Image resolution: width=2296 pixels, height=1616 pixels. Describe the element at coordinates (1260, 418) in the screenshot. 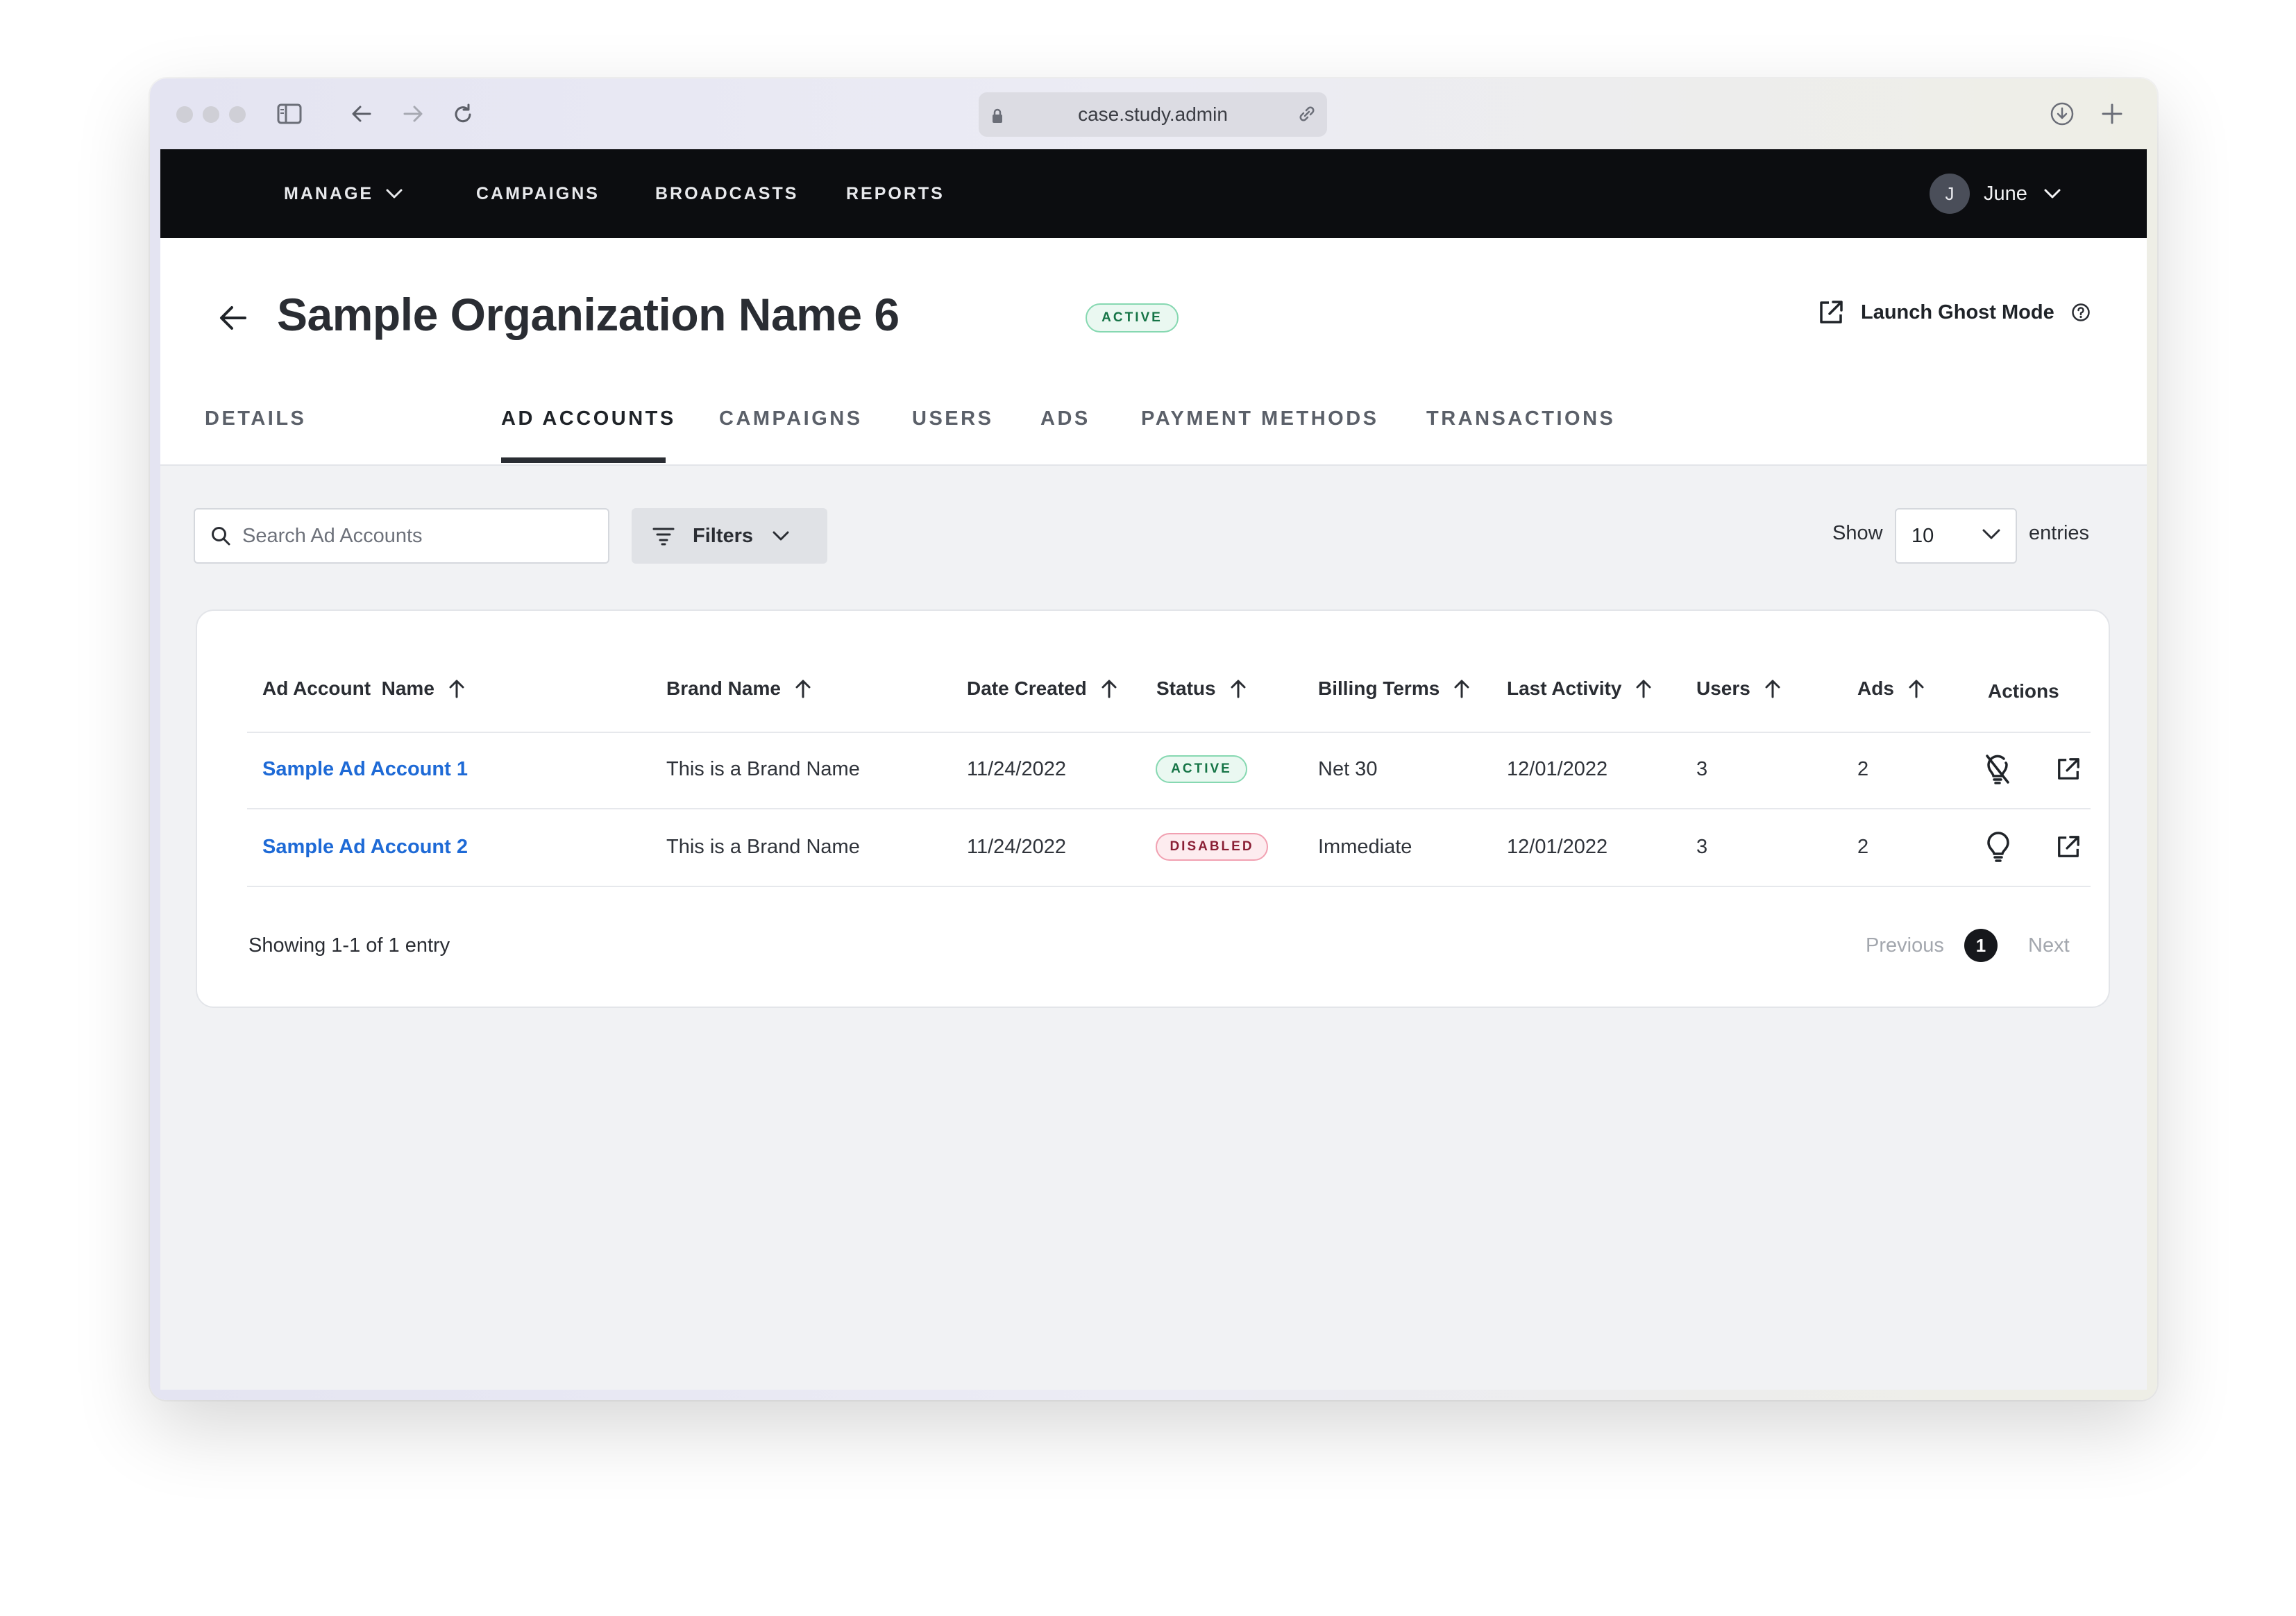

I see `tab-payment-methods: PAYMENT METHODS` at that location.